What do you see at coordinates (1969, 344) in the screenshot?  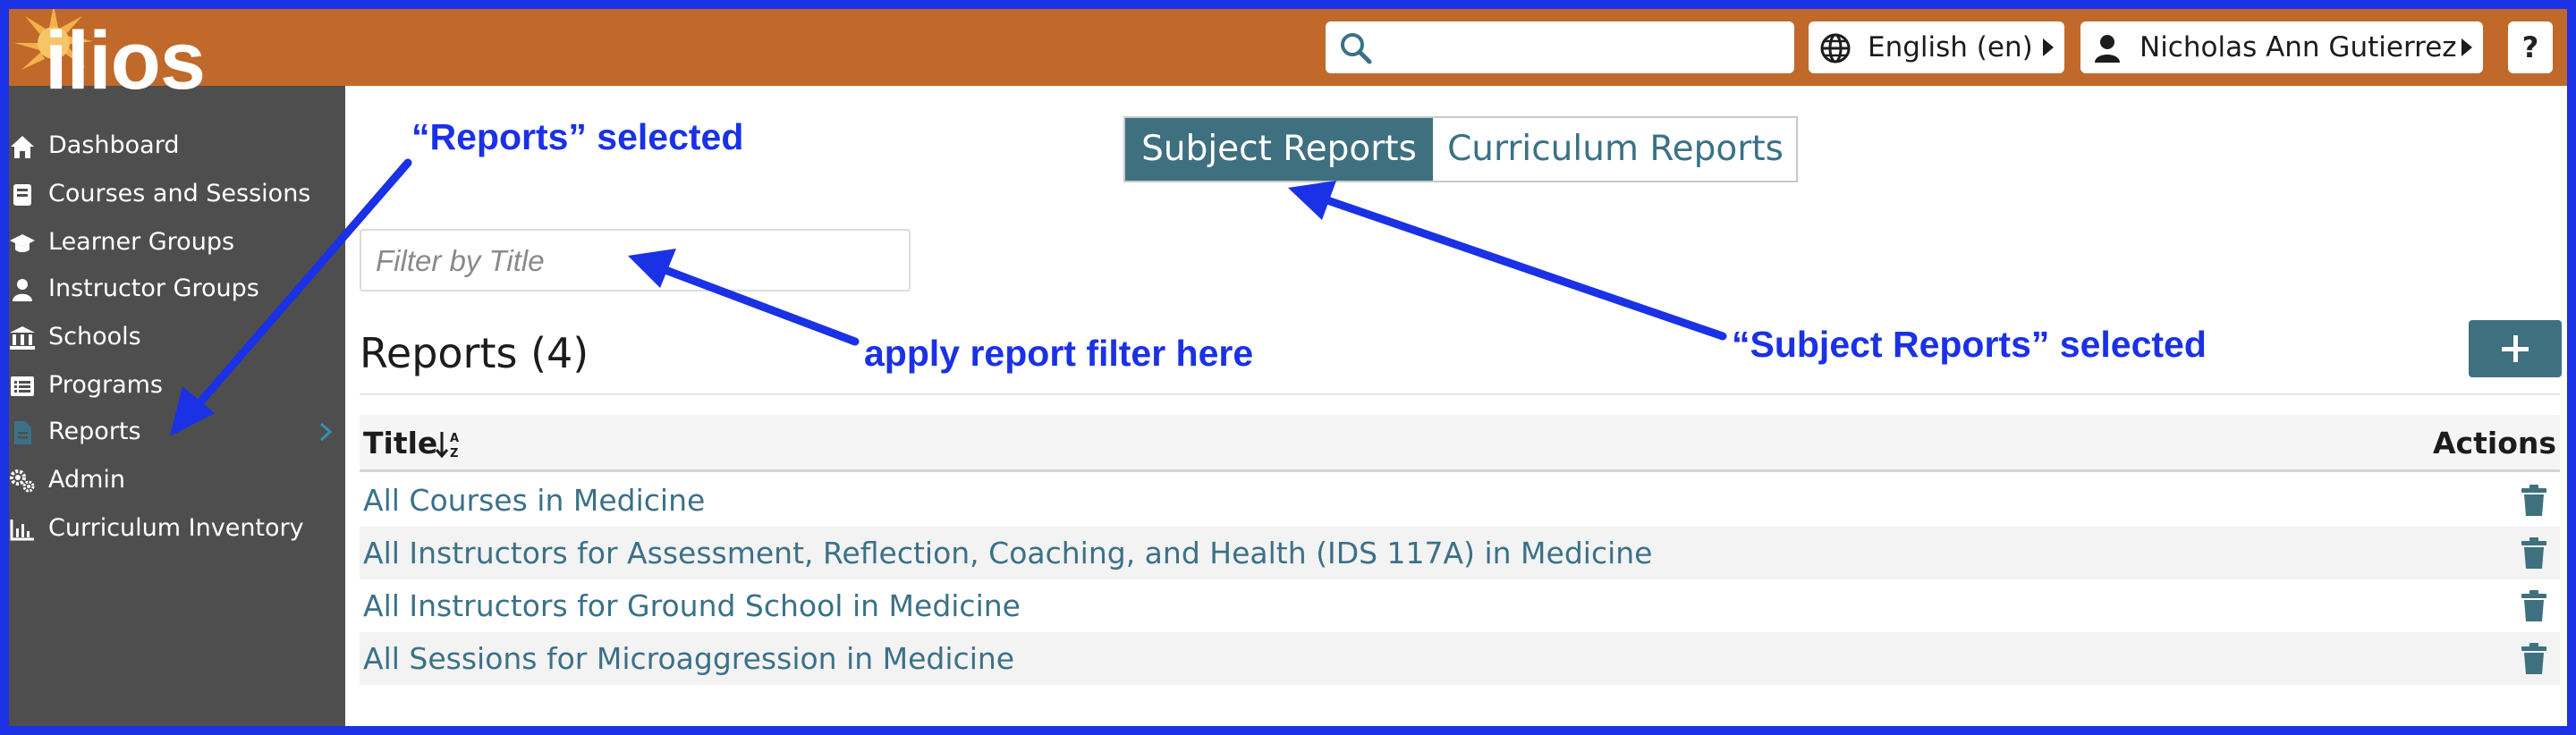 I see `annotation-subject-reports-selected: “Subject Reports” selected` at bounding box center [1969, 344].